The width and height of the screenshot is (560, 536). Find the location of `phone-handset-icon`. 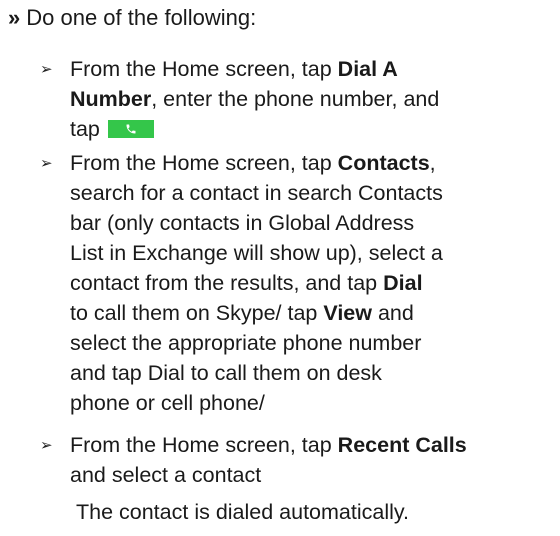

phone-handset-icon is located at coordinates (131, 129).